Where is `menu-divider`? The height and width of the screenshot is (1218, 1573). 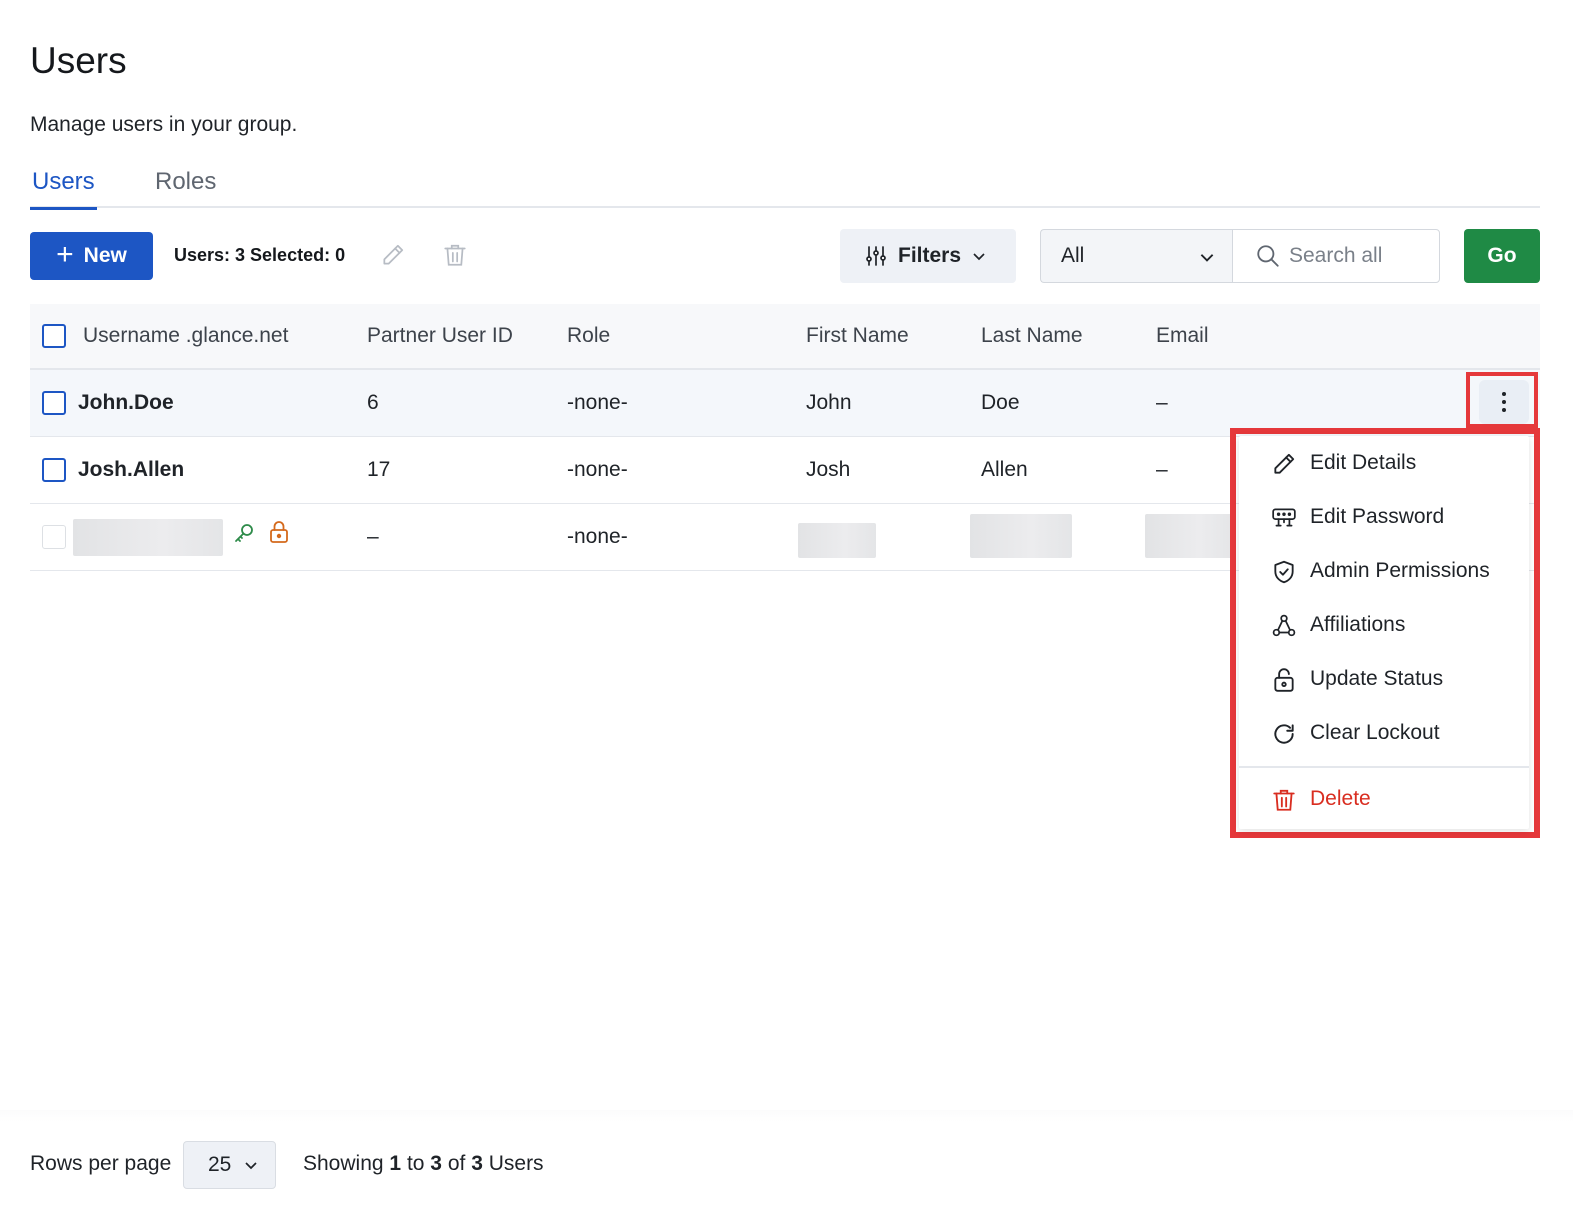 menu-divider is located at coordinates (1384, 767).